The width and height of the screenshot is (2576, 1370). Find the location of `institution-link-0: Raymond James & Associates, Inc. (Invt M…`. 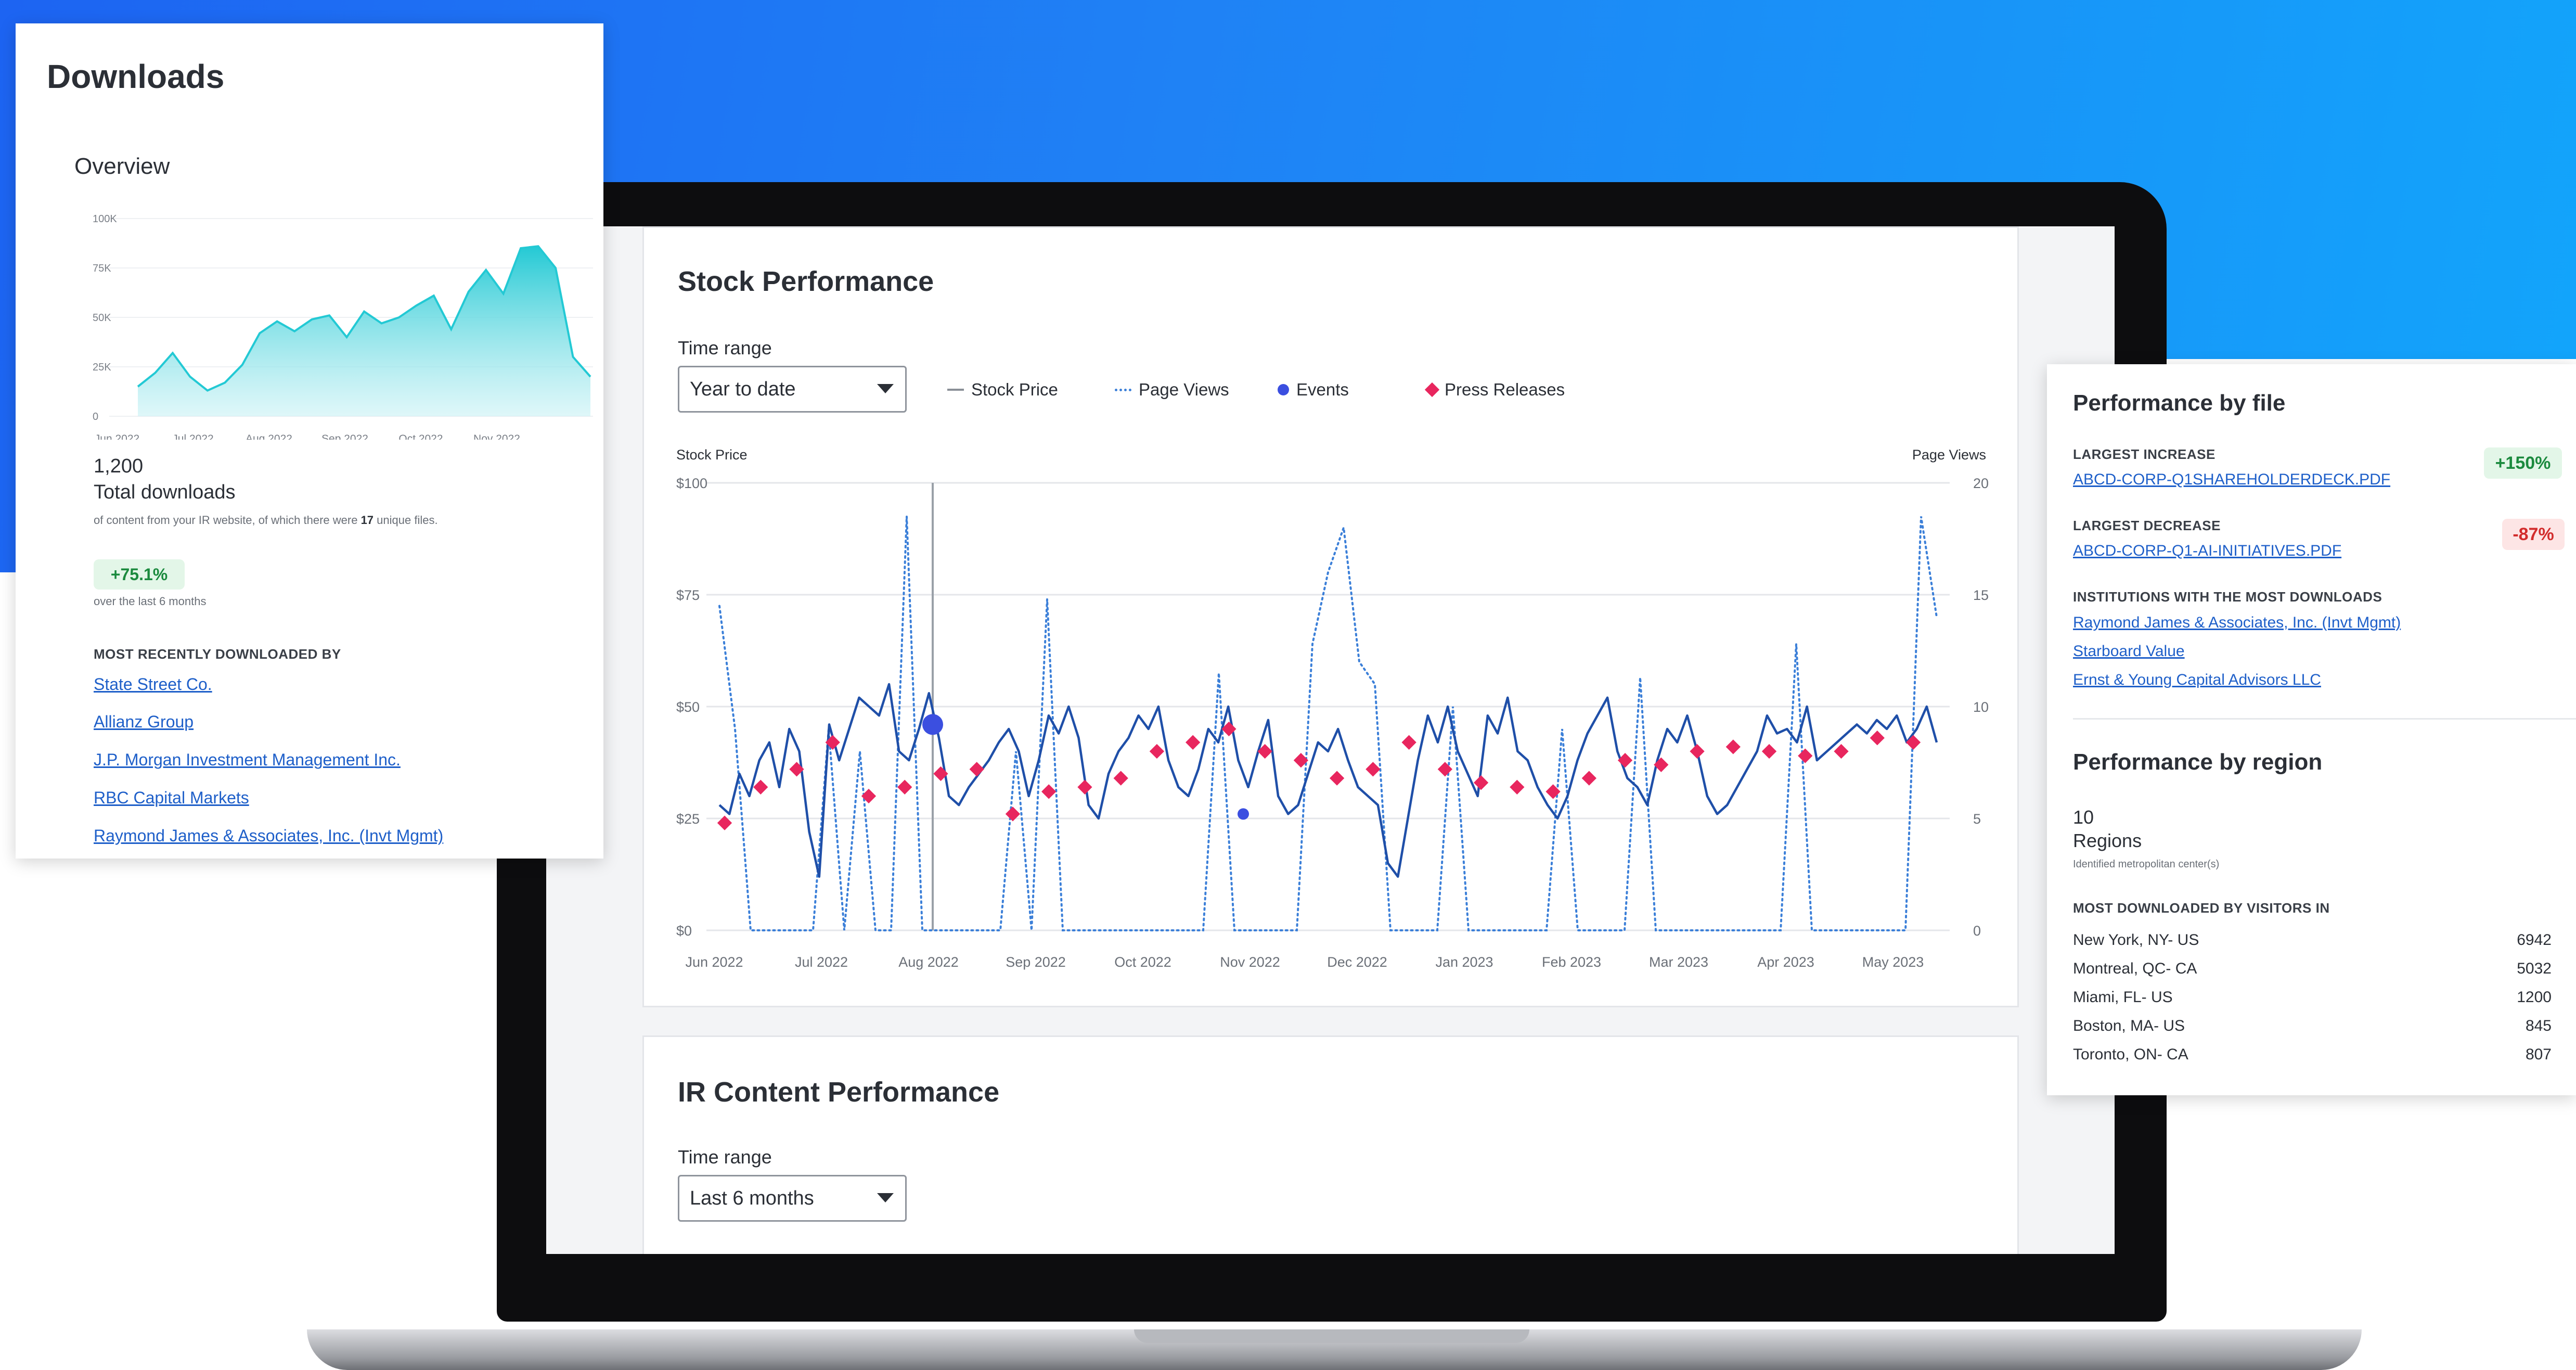

institution-link-0: Raymond James & Associates, Inc. (Invt M… is located at coordinates (2237, 623).